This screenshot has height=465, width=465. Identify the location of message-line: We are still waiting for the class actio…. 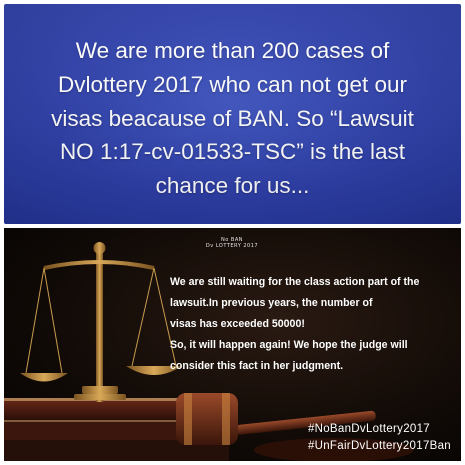
(295, 282).